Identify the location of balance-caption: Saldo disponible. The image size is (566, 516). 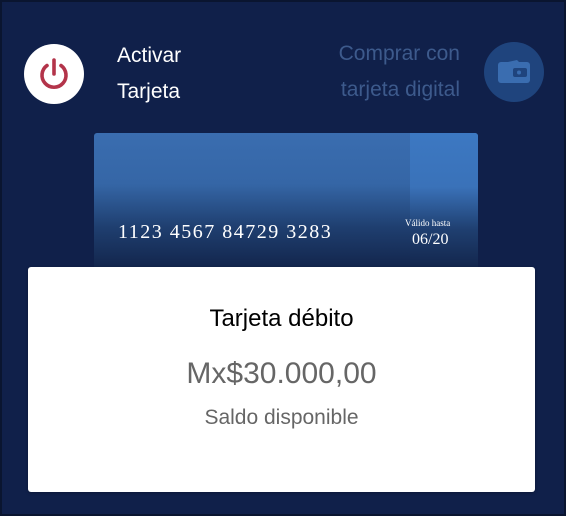
(281, 417).